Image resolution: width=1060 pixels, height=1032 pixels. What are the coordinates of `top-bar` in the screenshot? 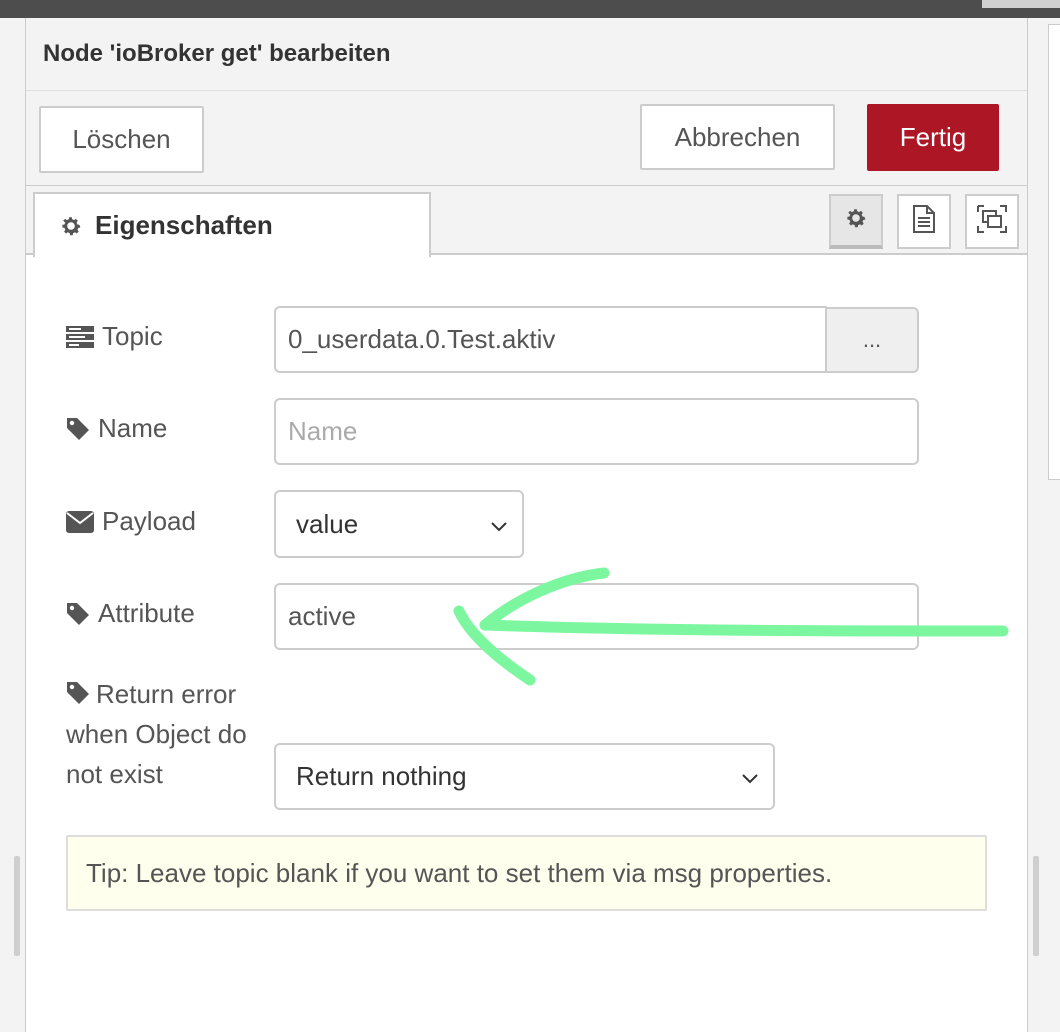 It's located at (530, 9).